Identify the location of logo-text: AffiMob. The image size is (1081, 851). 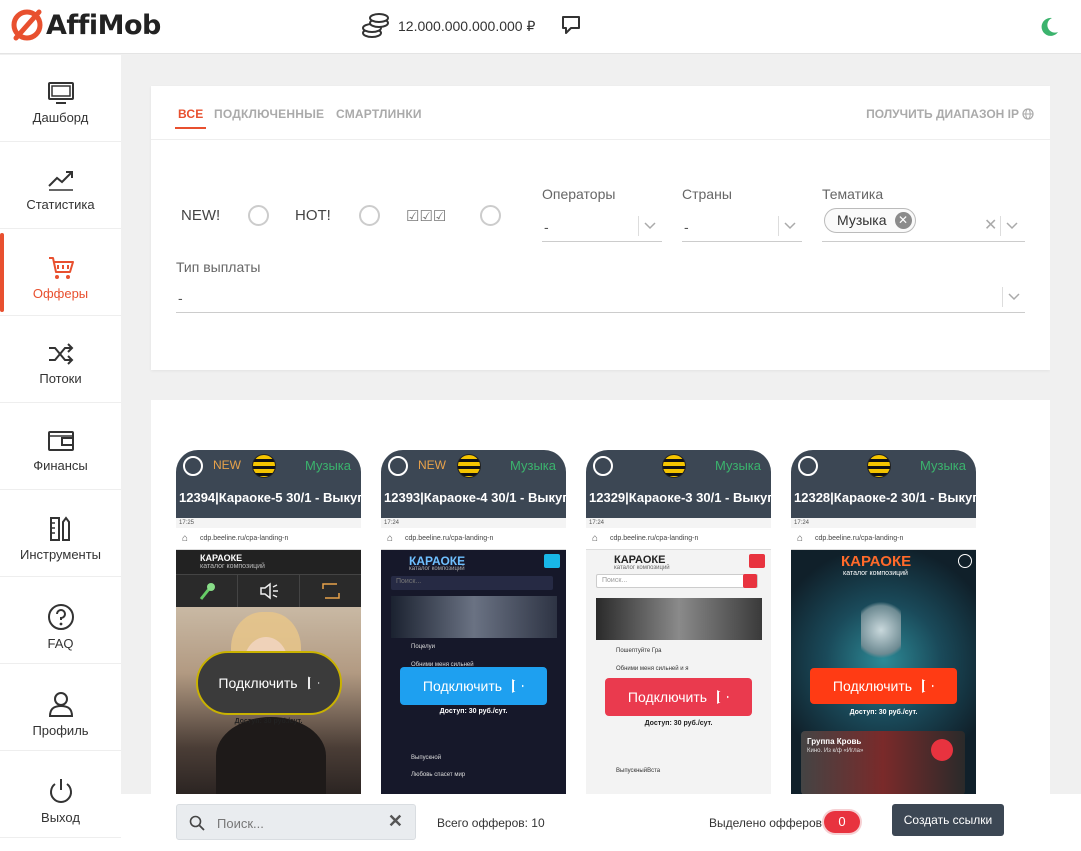
(103, 25).